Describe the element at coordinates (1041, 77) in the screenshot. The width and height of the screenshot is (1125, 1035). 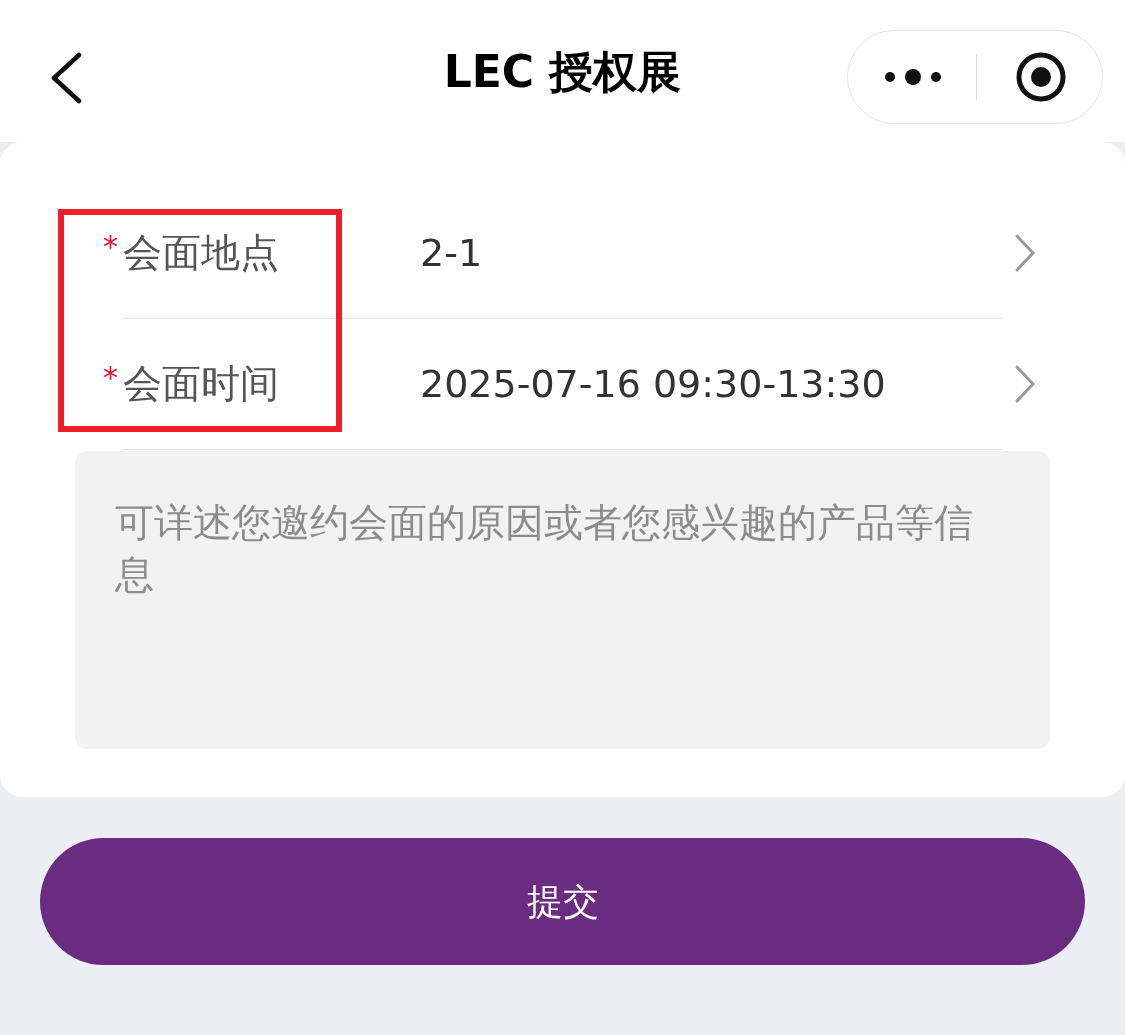
I see `target-icon` at that location.